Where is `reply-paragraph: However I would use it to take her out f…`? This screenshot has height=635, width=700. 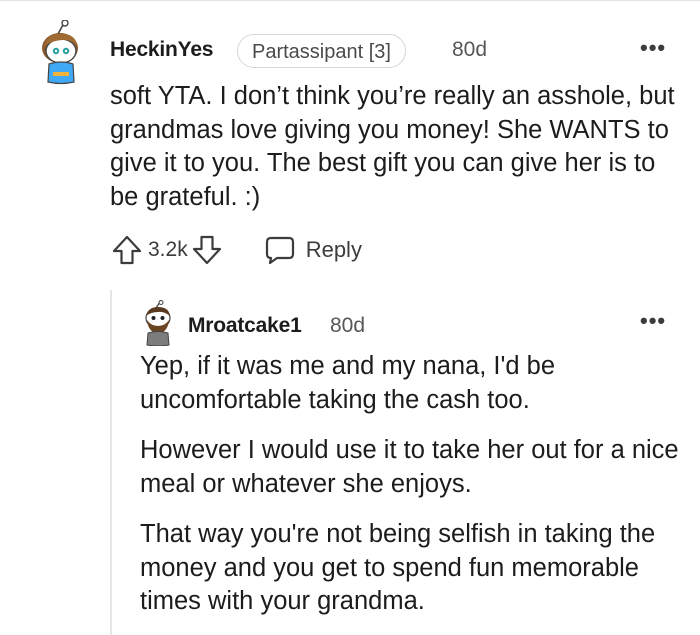 reply-paragraph: However I would use it to take her out f… is located at coordinates (409, 467).